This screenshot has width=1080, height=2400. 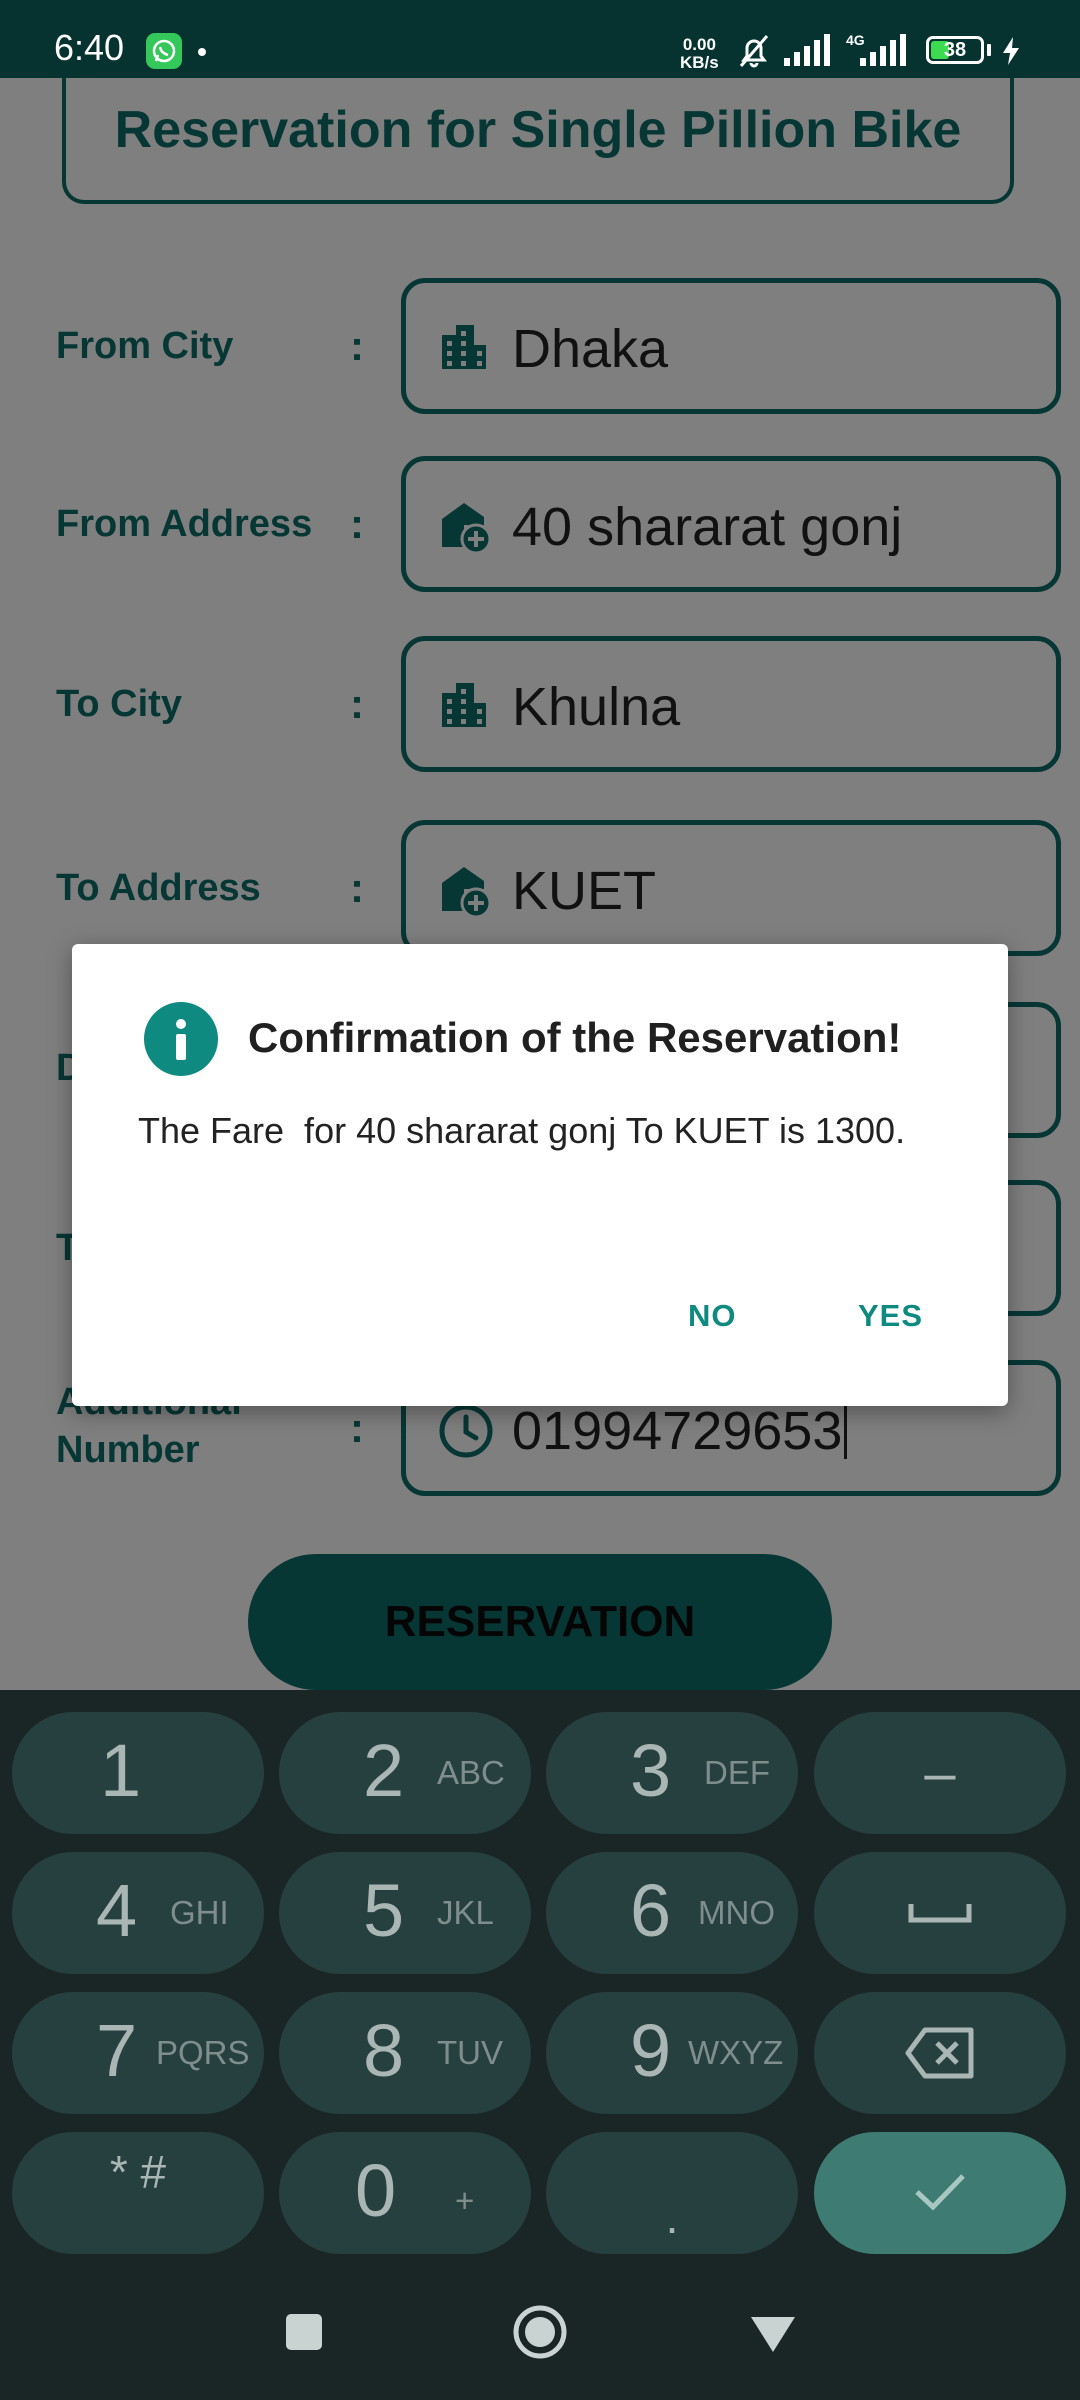 What do you see at coordinates (470, 2052) in the screenshot?
I see `key-8-letters: TUV` at bounding box center [470, 2052].